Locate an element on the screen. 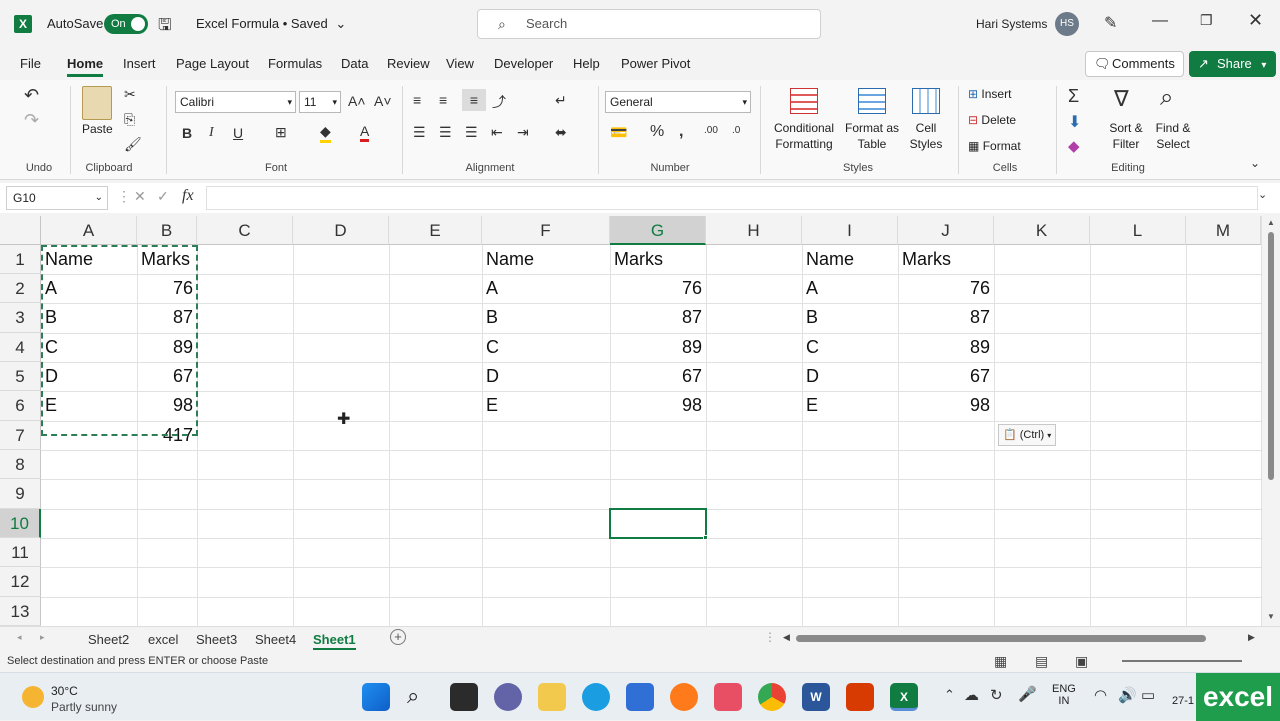 Image resolution: width=1280 pixels, height=721 pixels. cell-i4: C is located at coordinates (812, 347).